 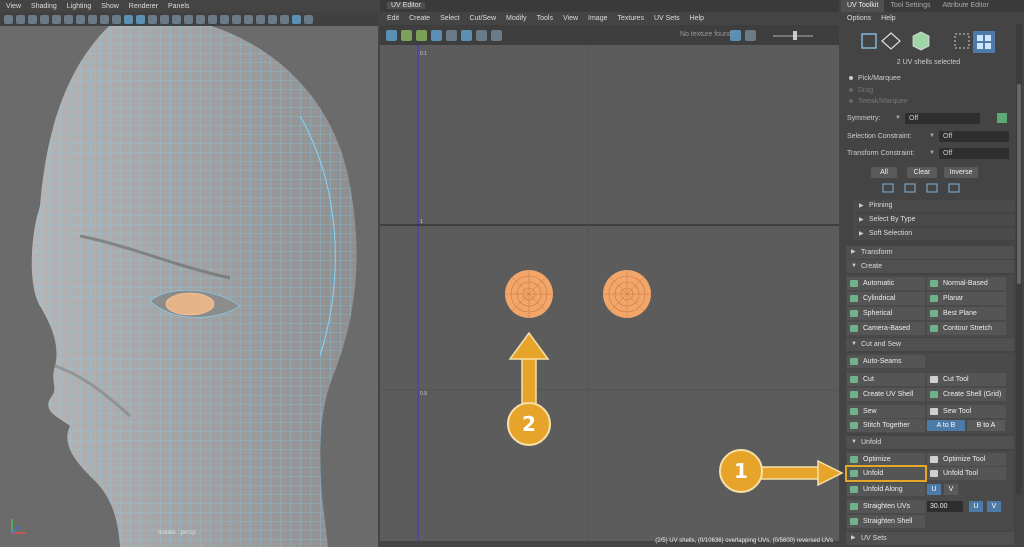 I want to click on uv-menu-select: Select, so click(x=449, y=18).